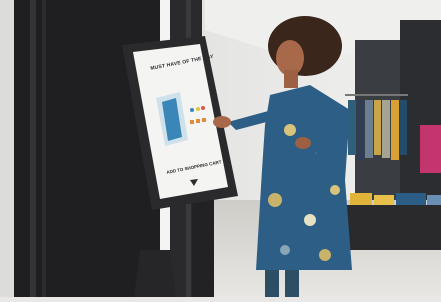  What do you see at coordinates (430, 149) in the screenshot?
I see `poster` at bounding box center [430, 149].